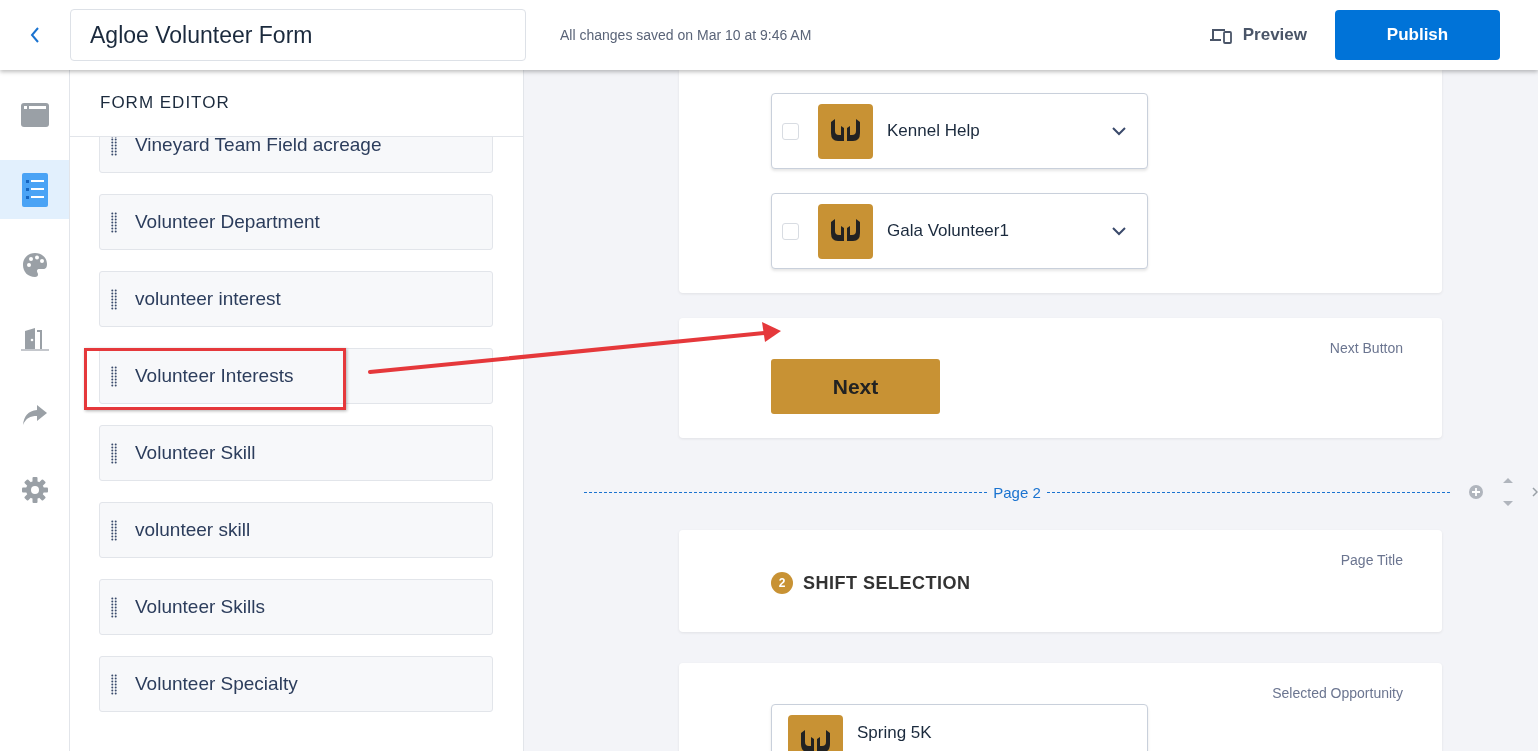 This screenshot has width=1538, height=751. What do you see at coordinates (1366, 348) in the screenshot?
I see `card-label: Next Button` at bounding box center [1366, 348].